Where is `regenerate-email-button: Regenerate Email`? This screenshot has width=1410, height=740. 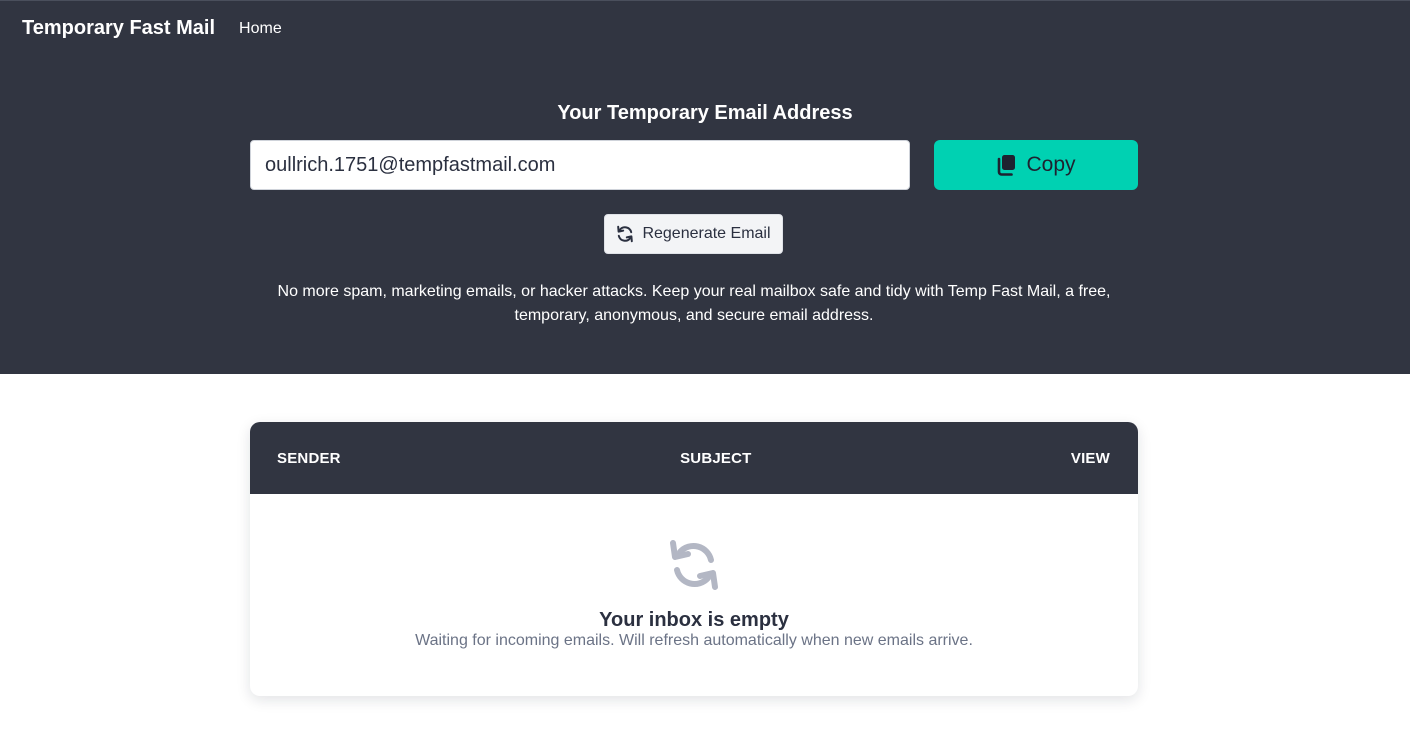 regenerate-email-button: Regenerate Email is located at coordinates (693, 234).